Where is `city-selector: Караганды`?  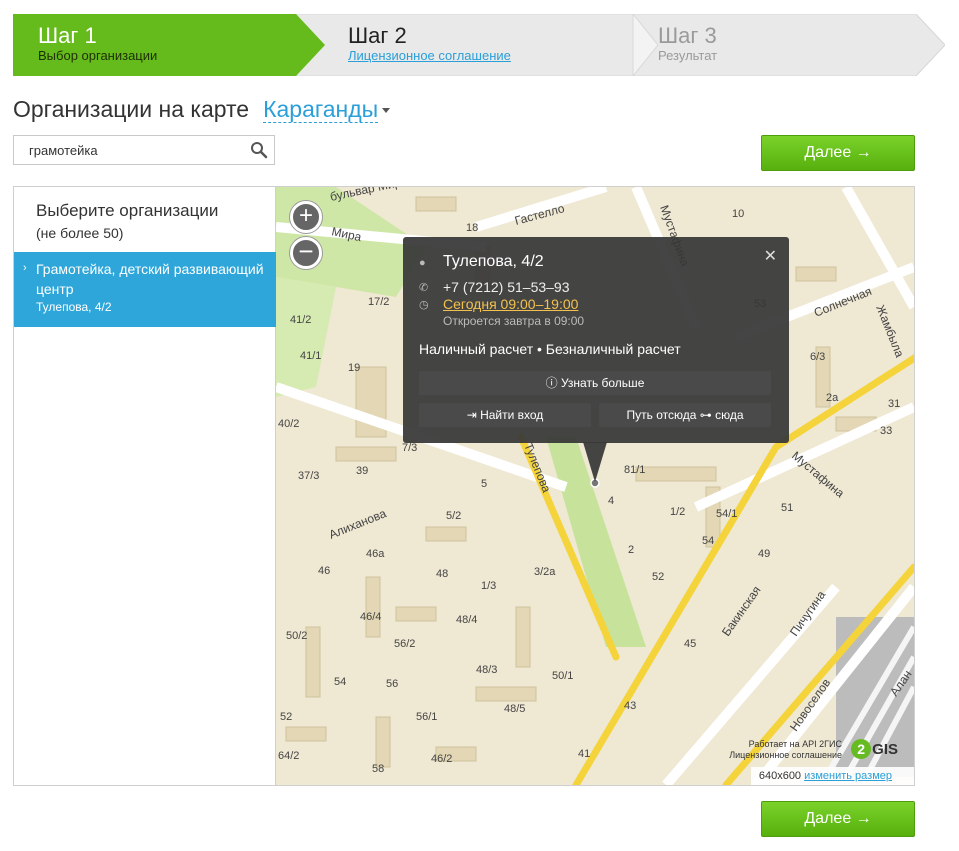
city-selector: Караганды is located at coordinates (321, 109).